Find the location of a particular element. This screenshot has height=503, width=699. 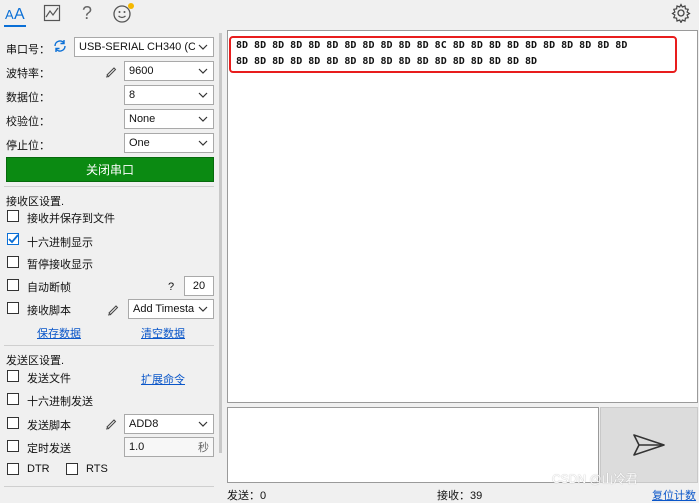

recv-script-checkbox is located at coordinates (13, 308).